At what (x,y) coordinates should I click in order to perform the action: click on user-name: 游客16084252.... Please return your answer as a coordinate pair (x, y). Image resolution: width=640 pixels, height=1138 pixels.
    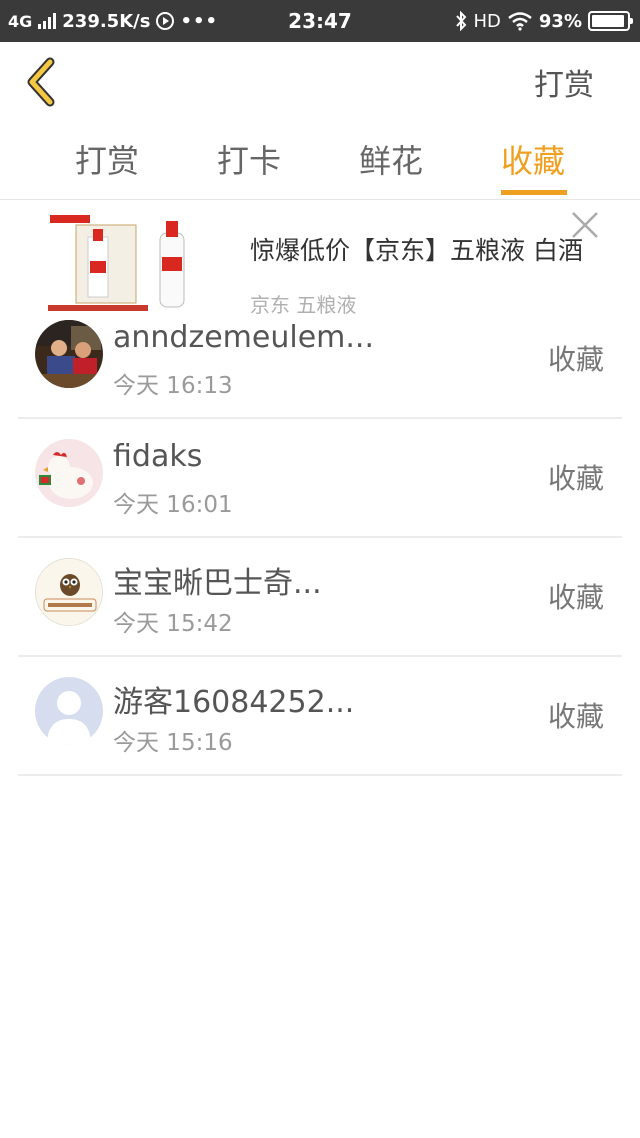
    Looking at the image, I should click on (234, 702).